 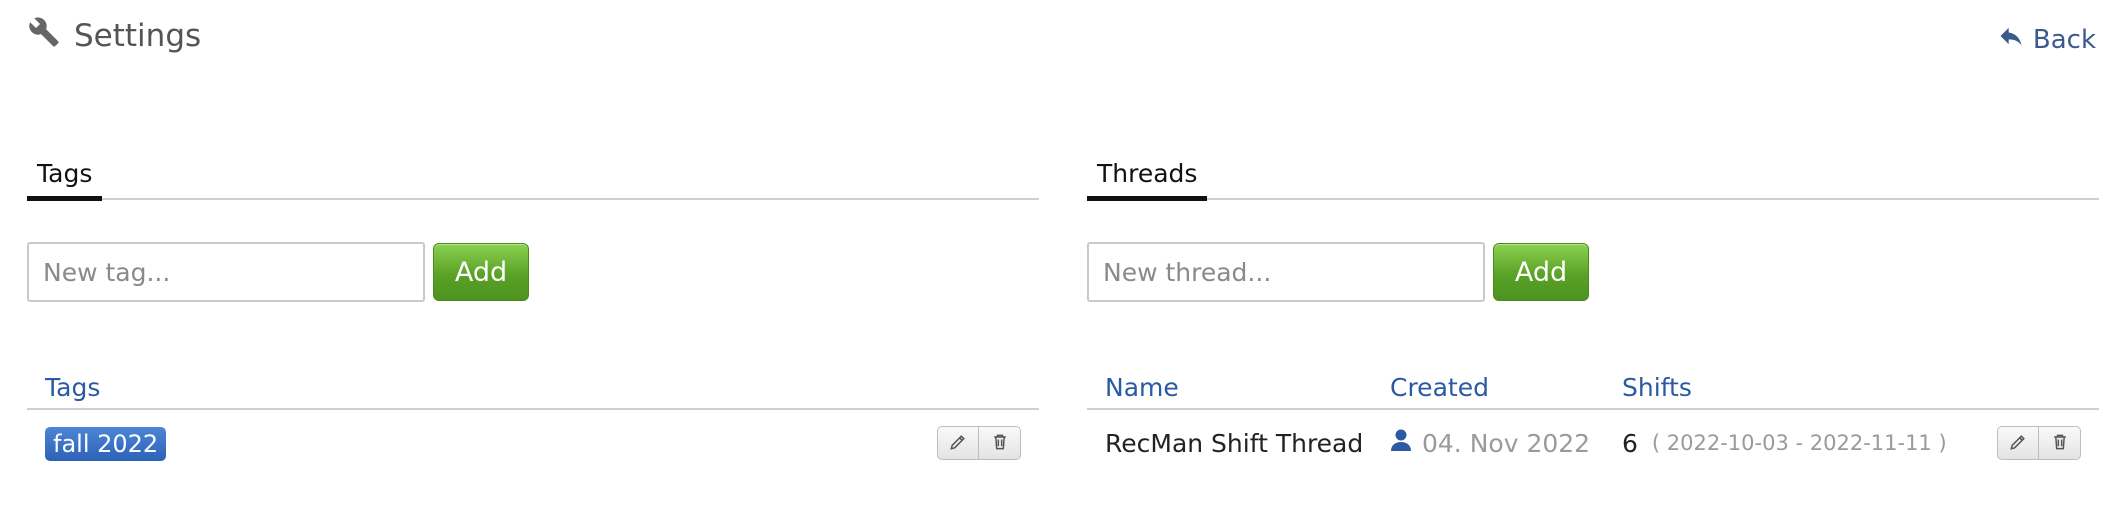 I want to click on delete-thread-button, so click(x=2060, y=443).